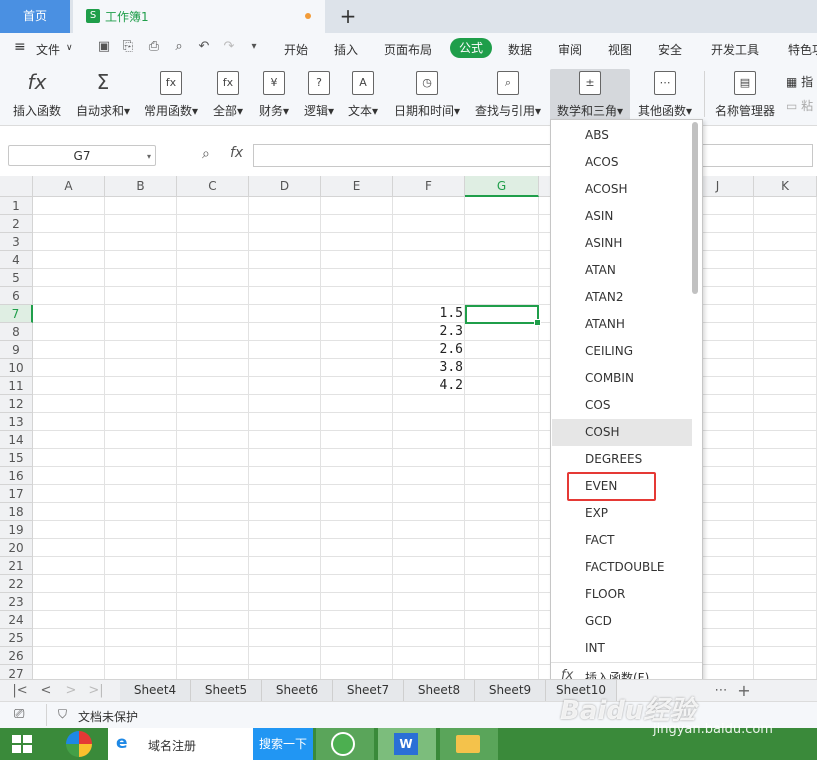 This screenshot has height=760, width=817. I want to click on row-header-16: 16, so click(16, 476).